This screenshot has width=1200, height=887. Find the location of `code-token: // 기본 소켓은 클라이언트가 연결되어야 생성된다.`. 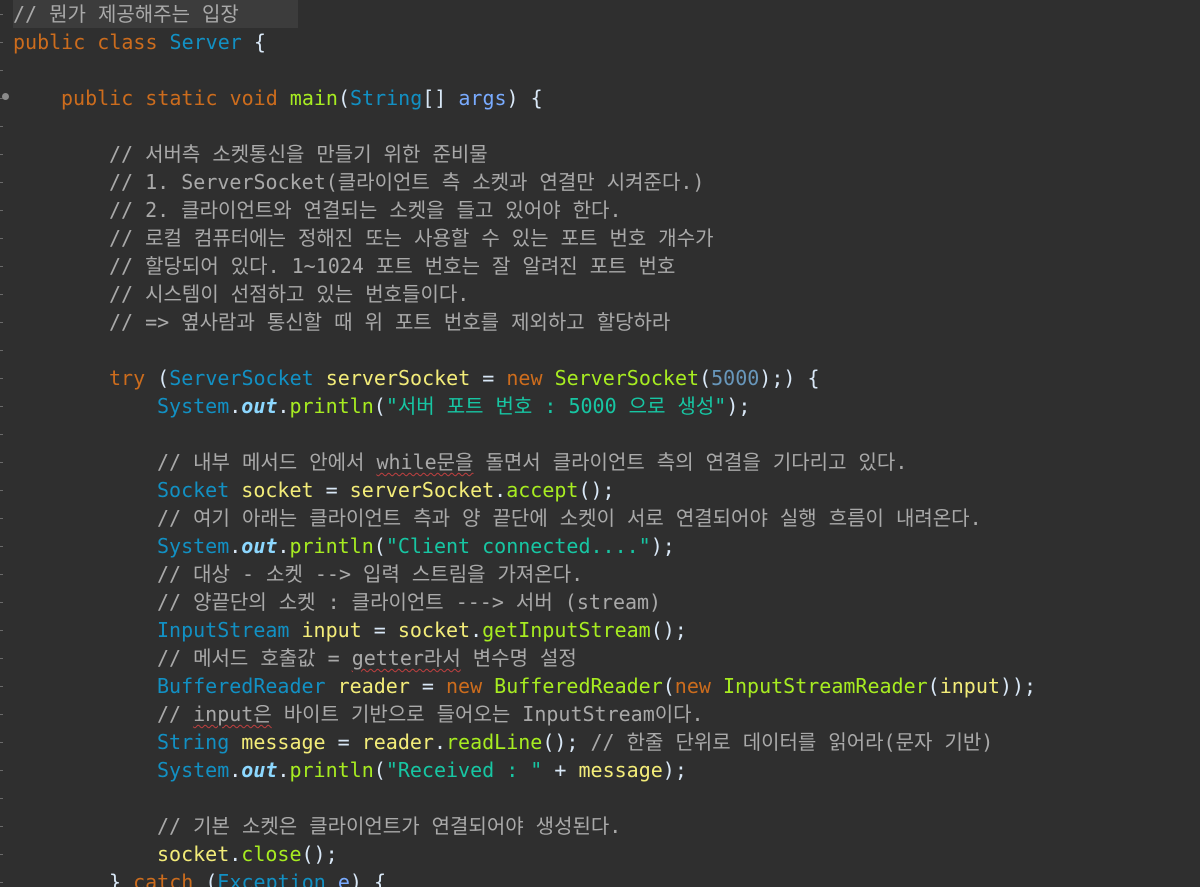

code-token: // 기본 소켓은 클라이언트가 연결되어야 생성된다. is located at coordinates (389, 826).